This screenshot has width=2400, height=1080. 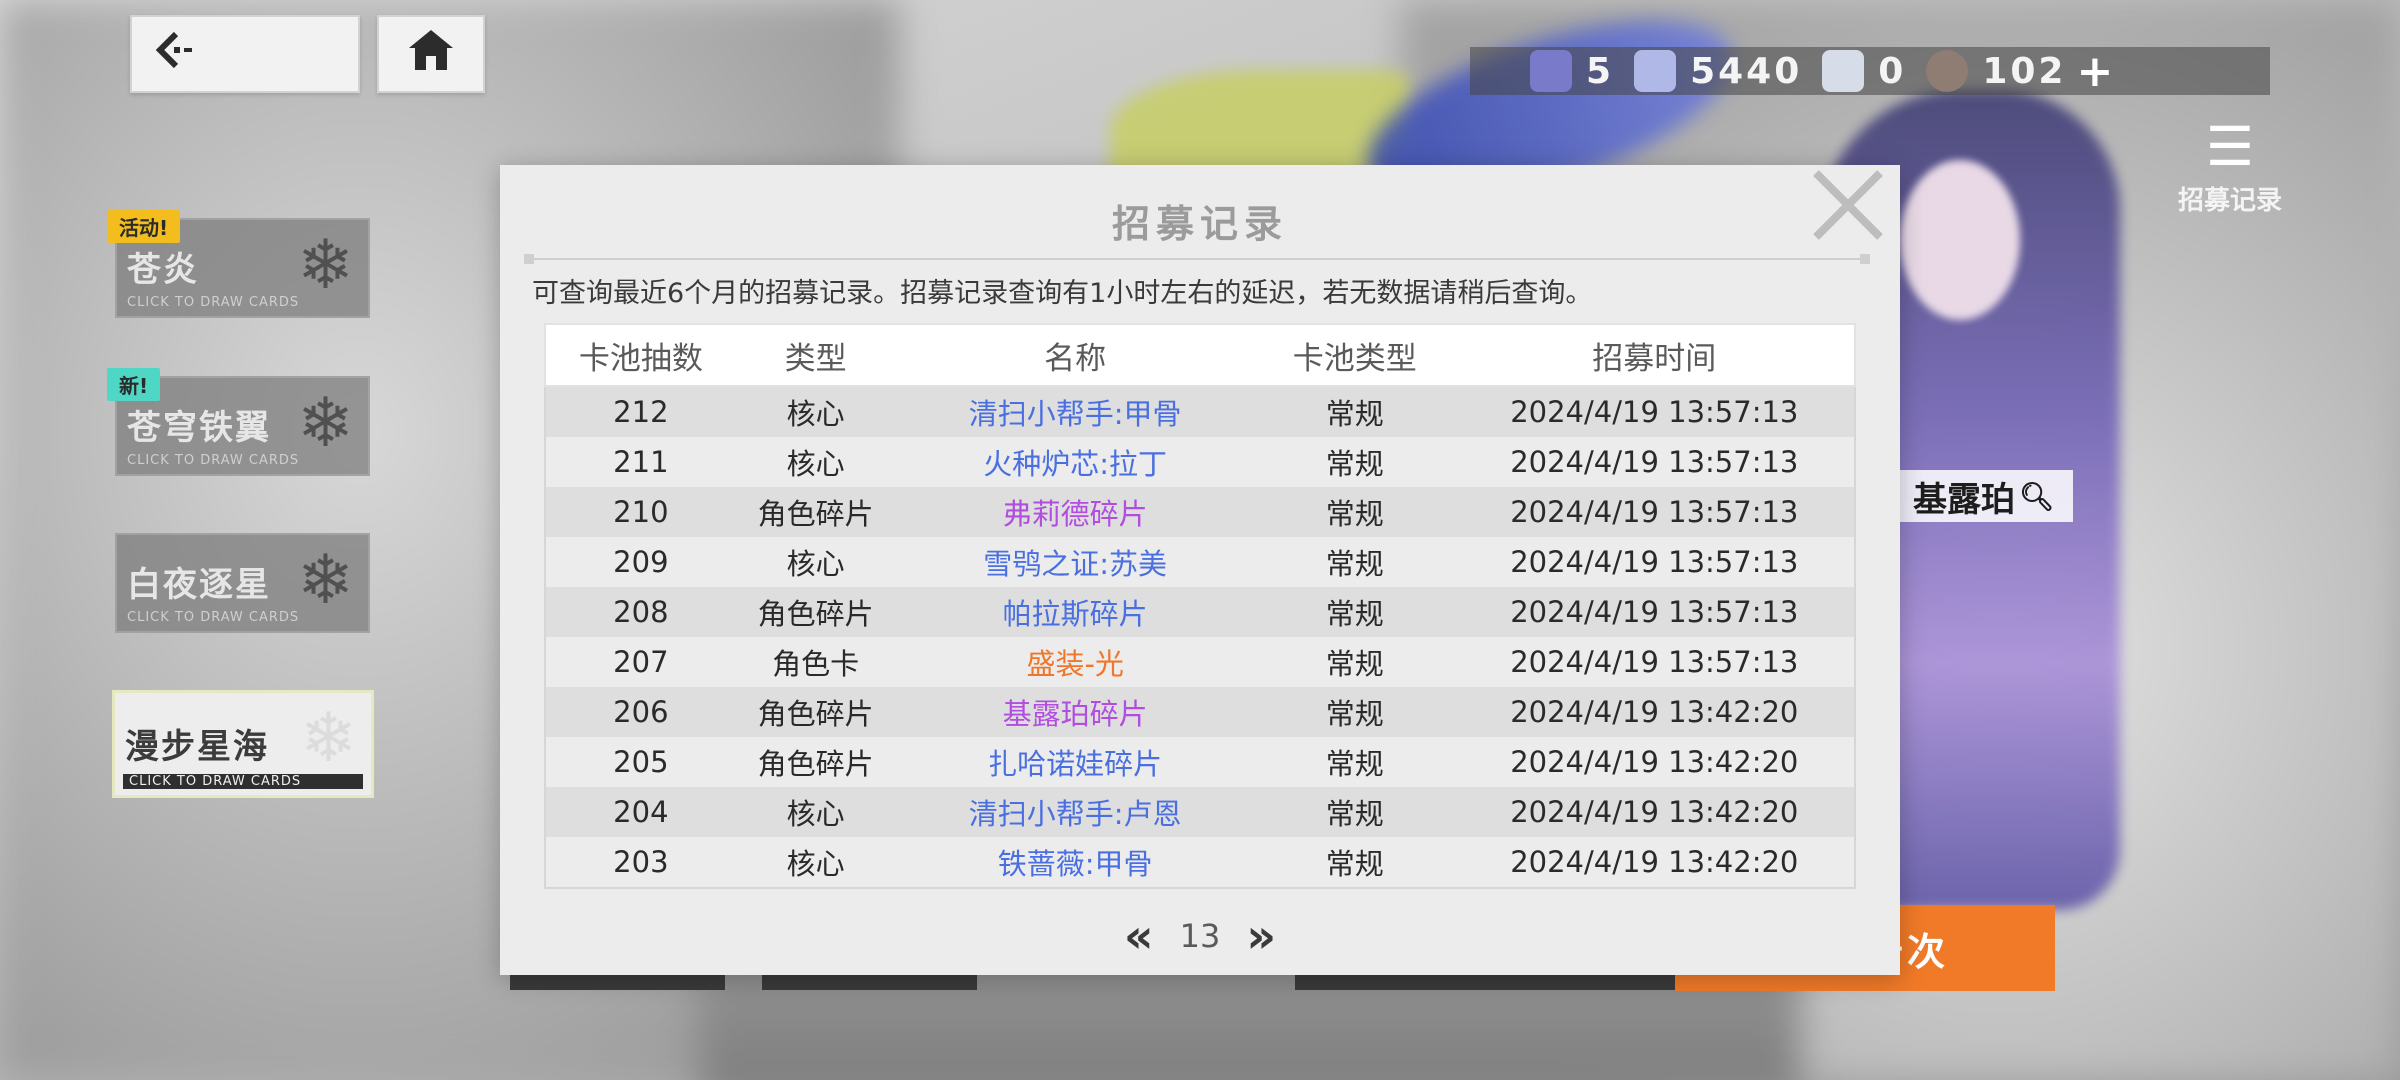 What do you see at coordinates (641, 512) in the screenshot?
I see `cell-count: 210` at bounding box center [641, 512].